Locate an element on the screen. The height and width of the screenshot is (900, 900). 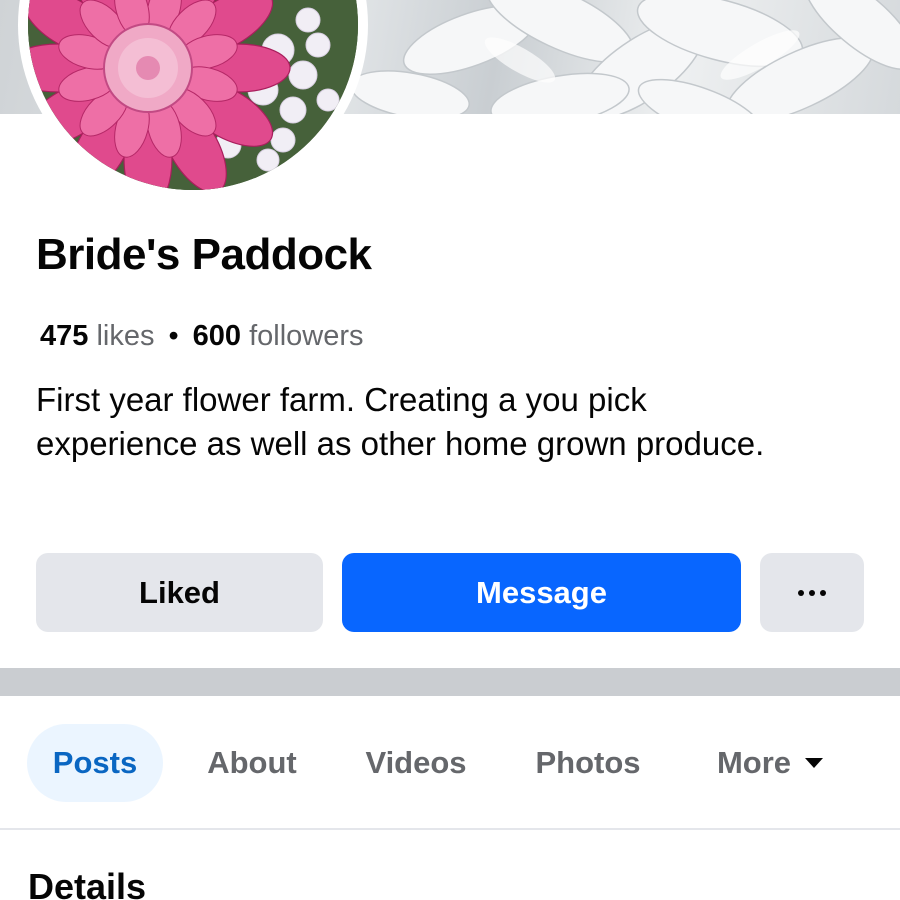
profile-tabs: Posts About Videos Photos More is located at coordinates (450, 763).